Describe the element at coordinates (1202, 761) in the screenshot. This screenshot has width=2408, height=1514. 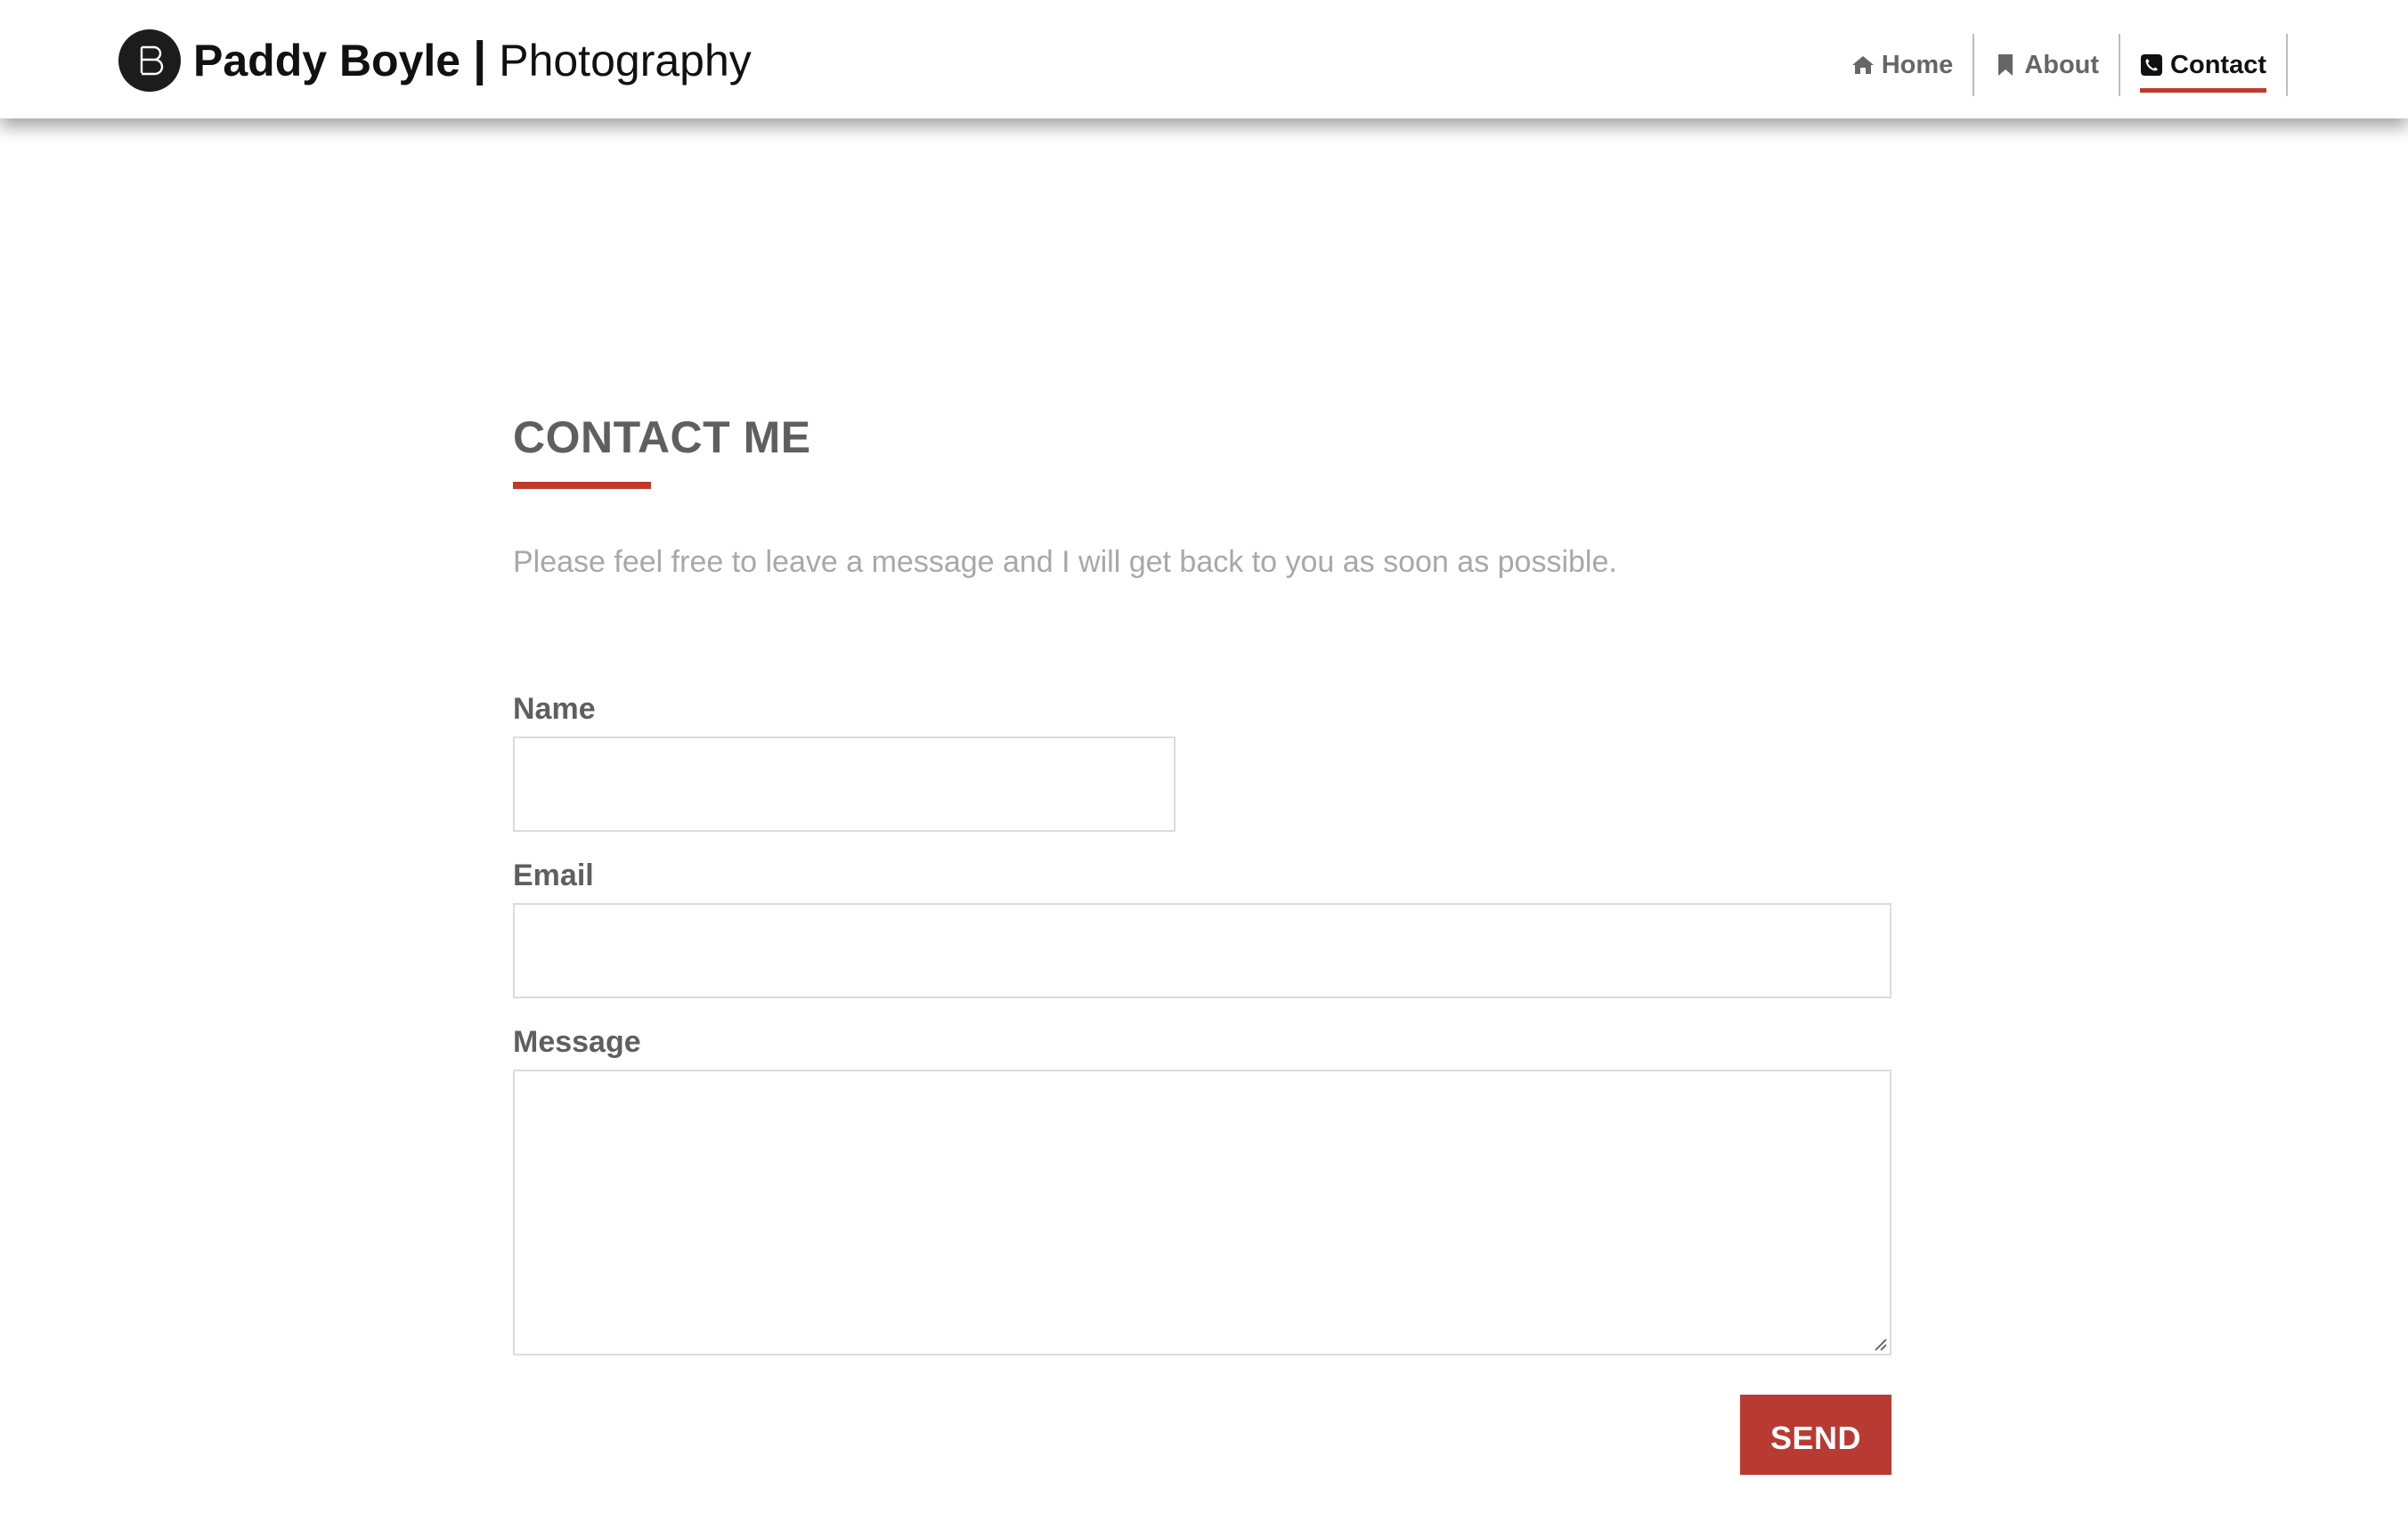
I see `name-group: Name` at that location.